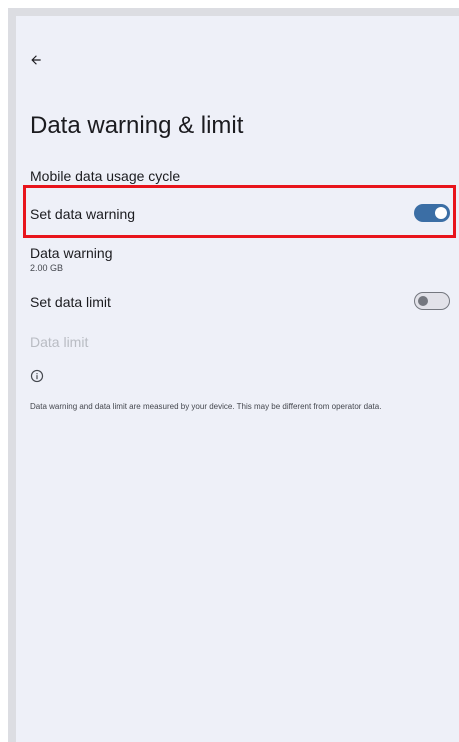 Image resolution: width=459 pixels, height=742 pixels. What do you see at coordinates (237, 177) in the screenshot?
I see `mobile-data-usage-cycle-item: Mobile data usage cycle` at bounding box center [237, 177].